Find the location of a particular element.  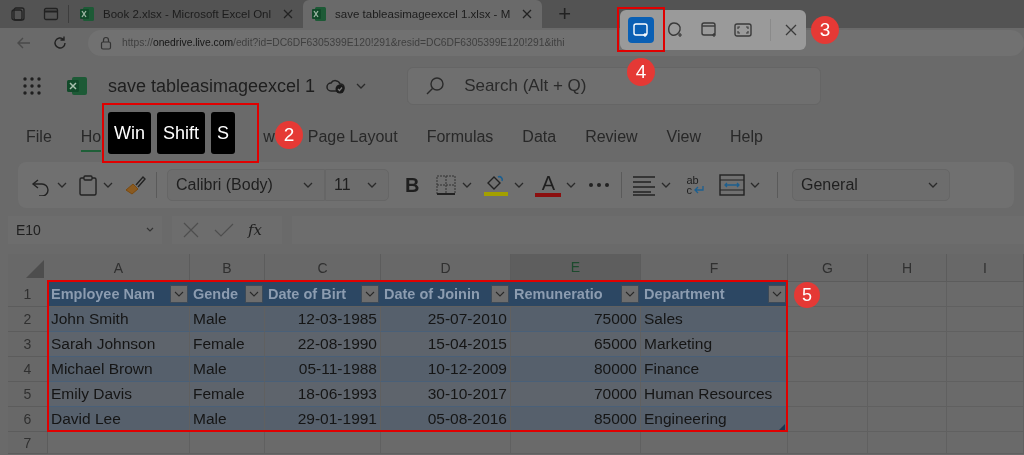

align-icon is located at coordinates (644, 185).